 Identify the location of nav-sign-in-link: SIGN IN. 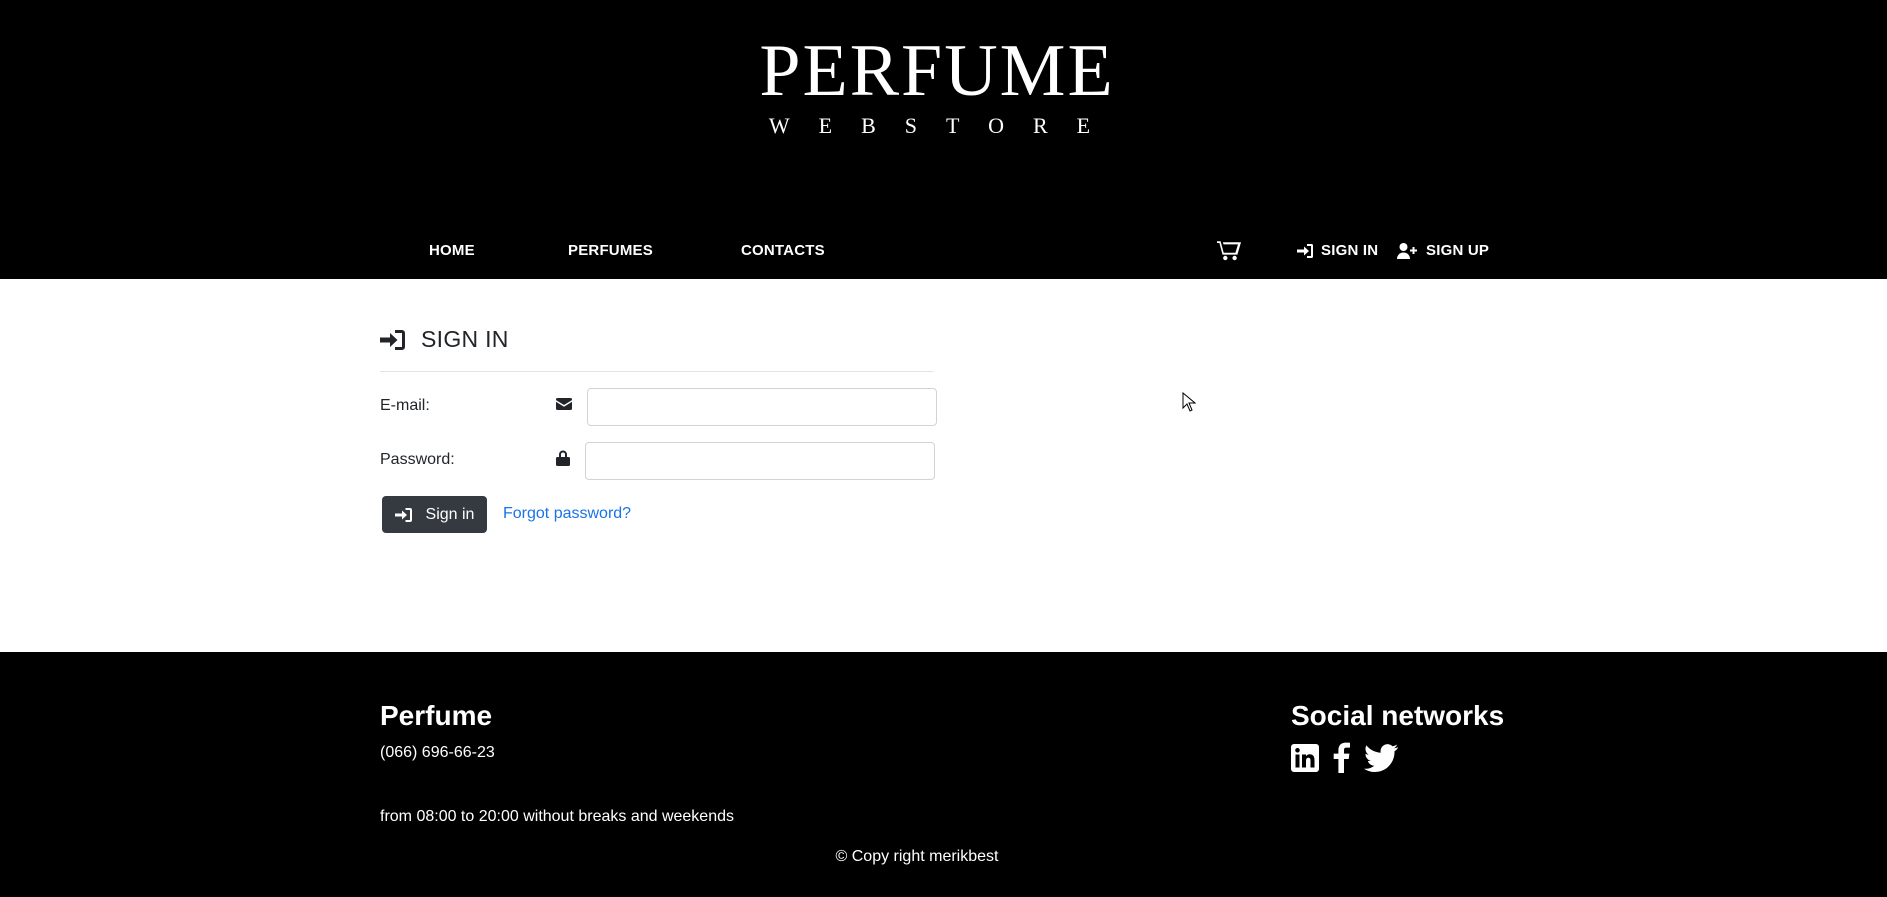
(1337, 250).